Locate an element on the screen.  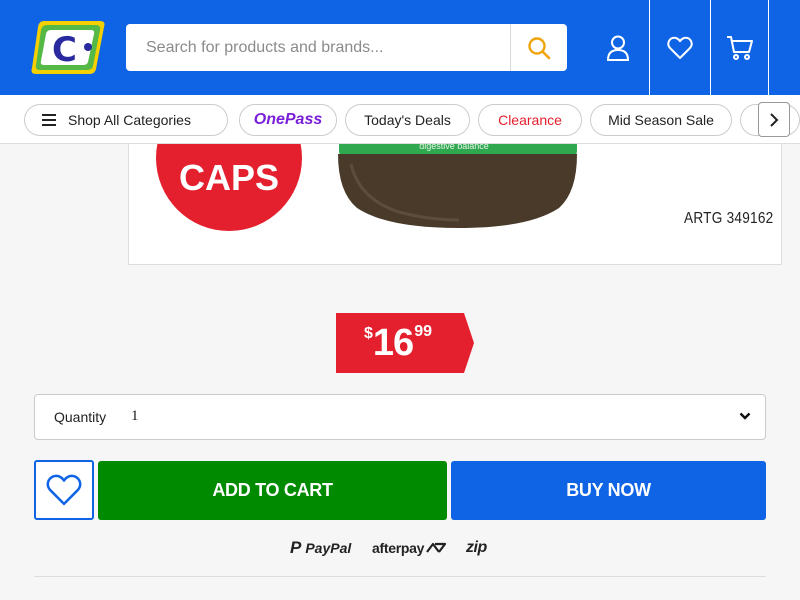
price-badge: $ 16 99 is located at coordinates (405, 343).